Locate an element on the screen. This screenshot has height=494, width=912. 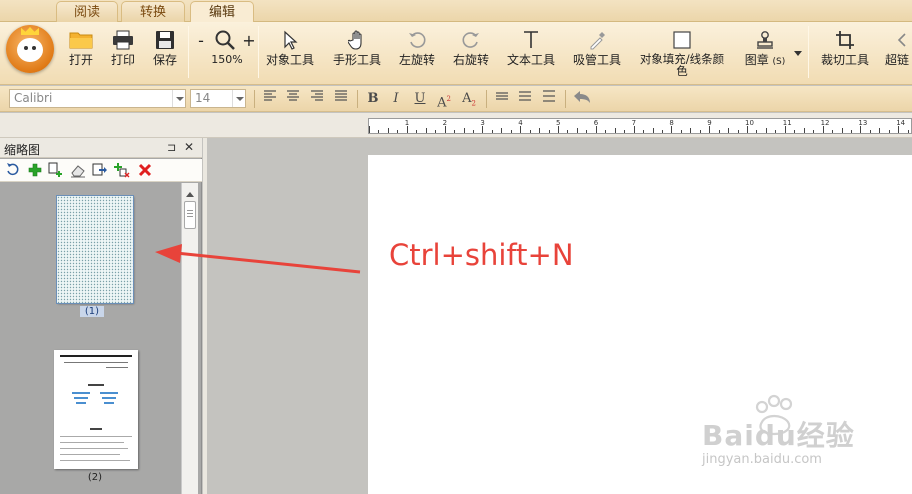
baidu-watermark: Baidu经验 jingyan.baidu.com is located at coordinates (802, 432).